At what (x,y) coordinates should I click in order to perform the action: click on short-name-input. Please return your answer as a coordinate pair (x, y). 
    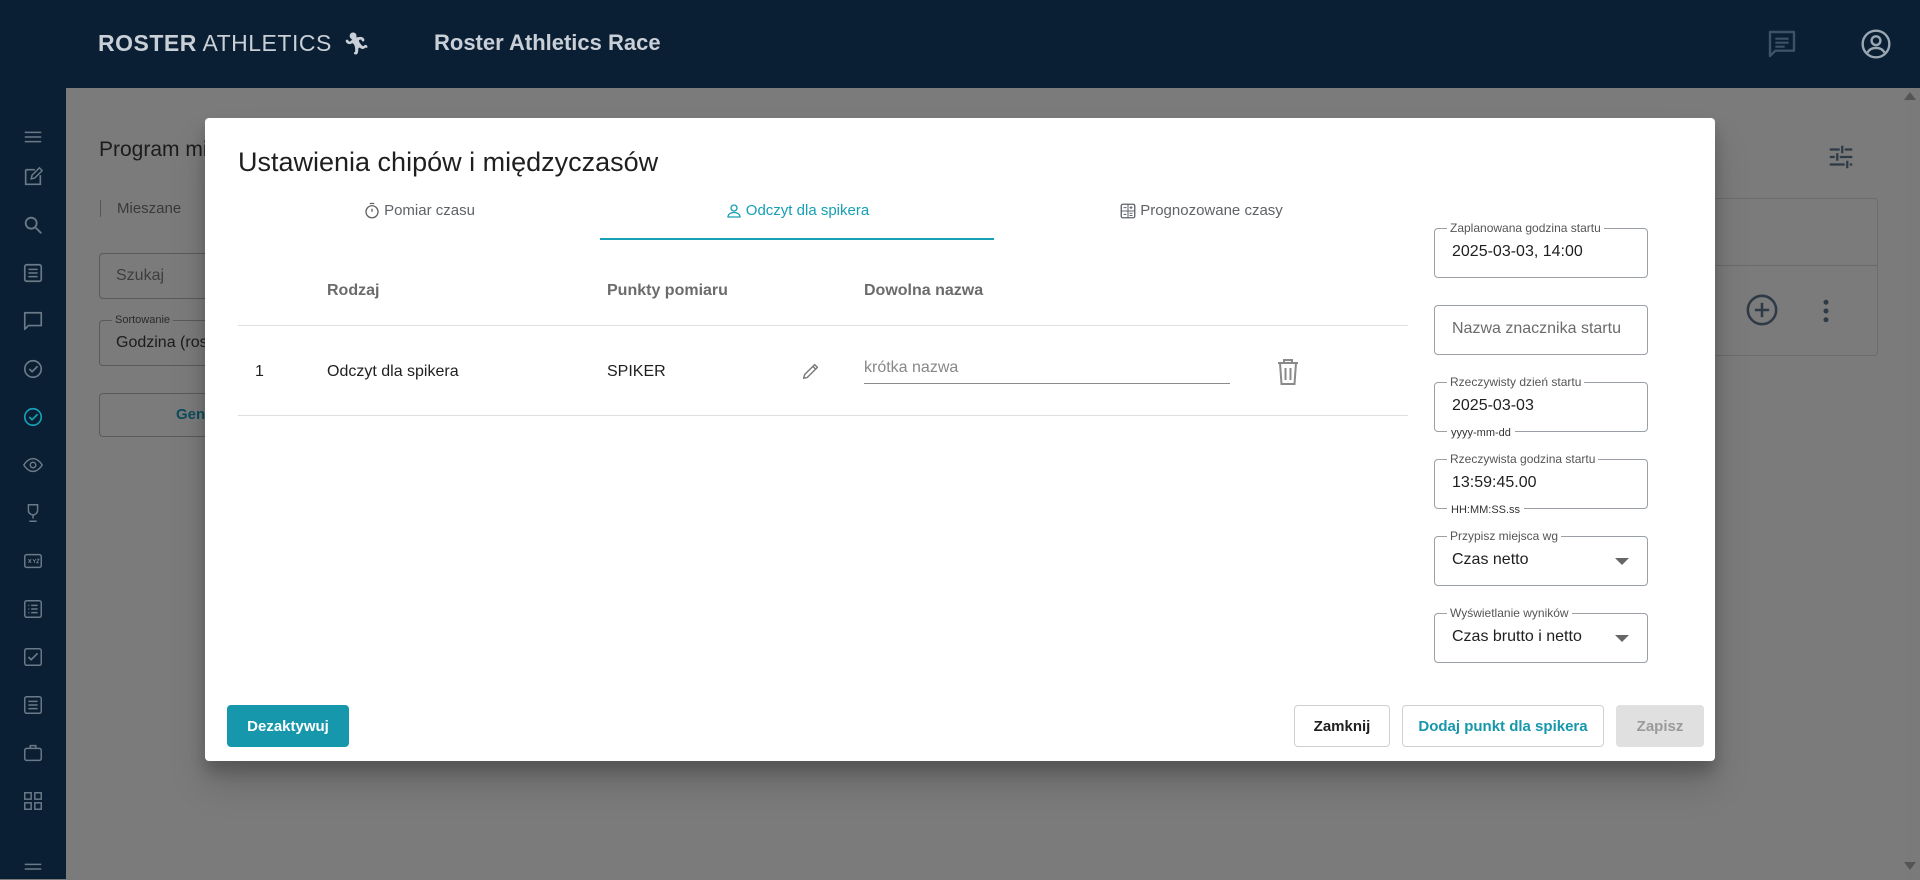
    Looking at the image, I should click on (1047, 368).